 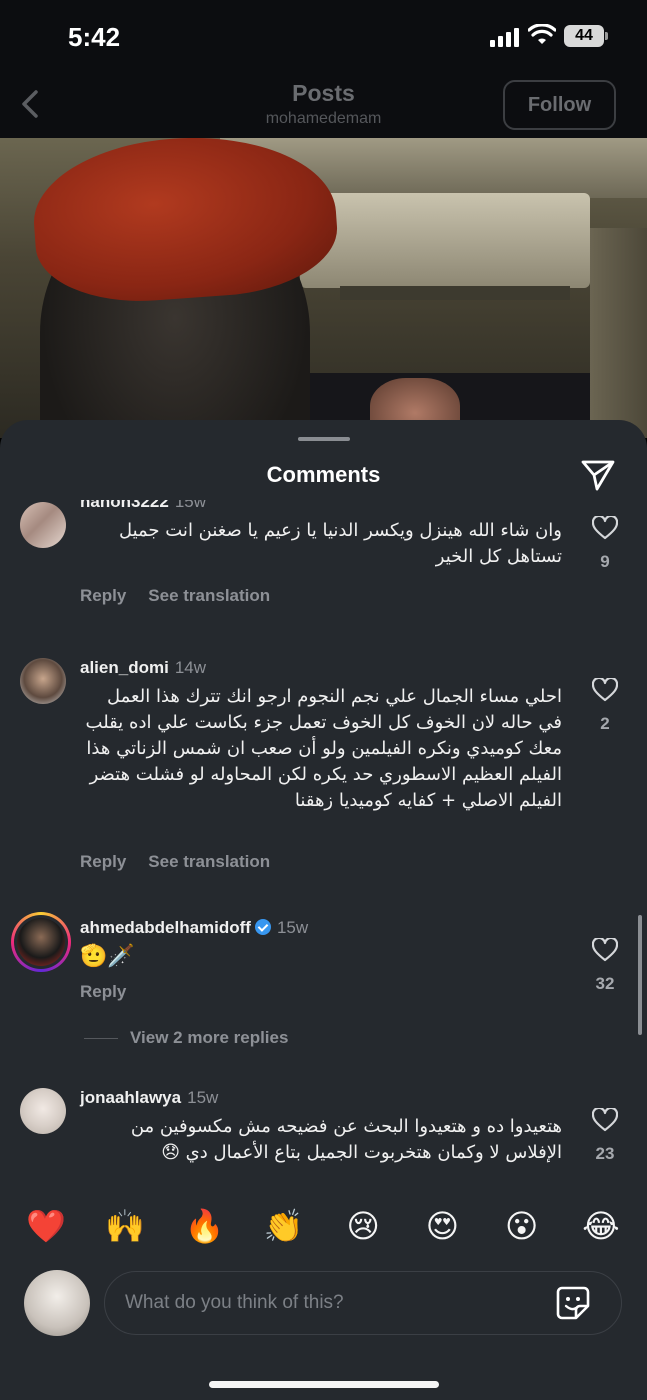 I want to click on view-more-replies-button: View 2 more replies, so click(x=186, y=1038).